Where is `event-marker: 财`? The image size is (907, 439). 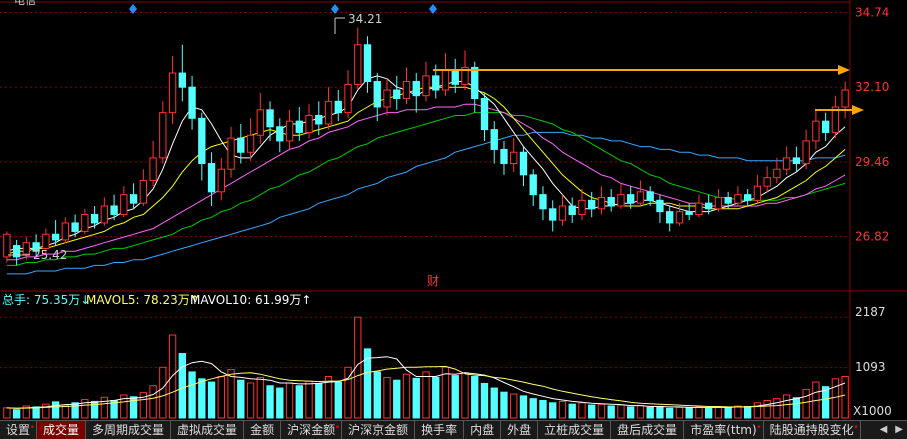 event-marker: 财 is located at coordinates (433, 281).